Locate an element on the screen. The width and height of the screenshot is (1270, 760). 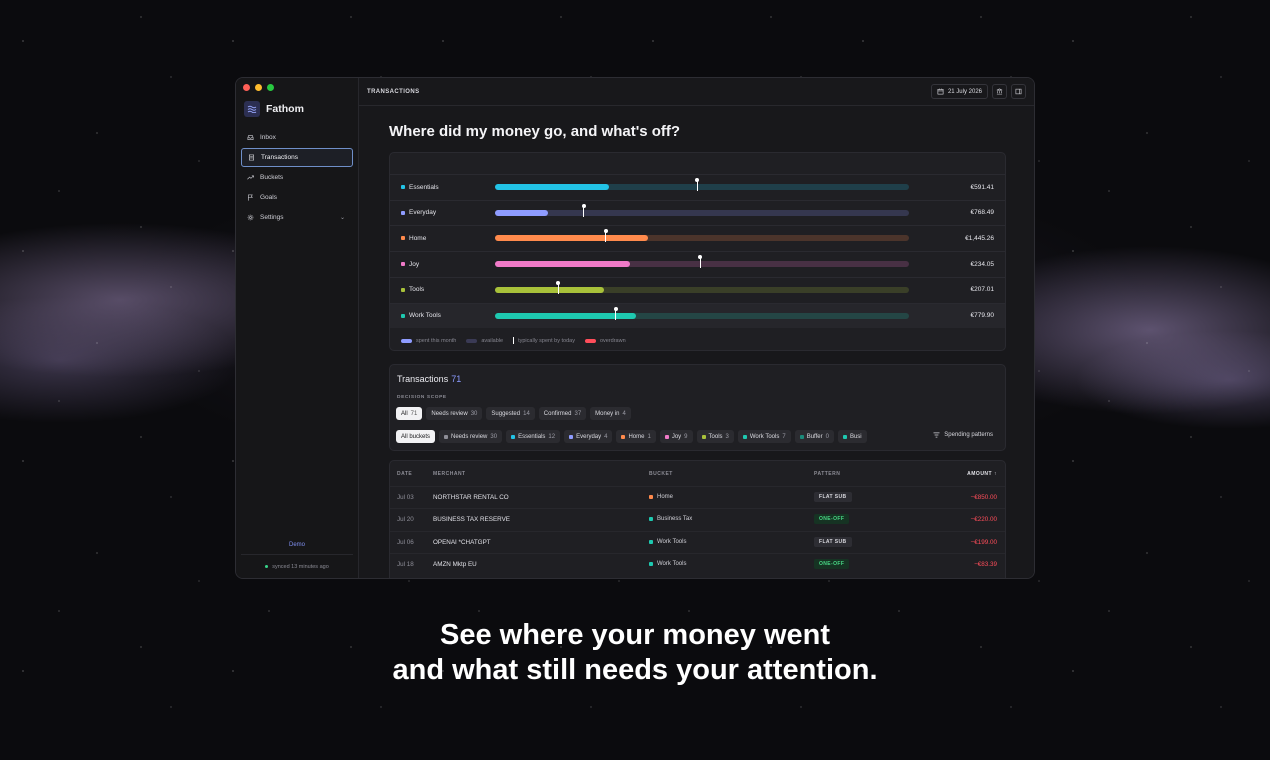
chip-label: Home is located at coordinates (636, 436).